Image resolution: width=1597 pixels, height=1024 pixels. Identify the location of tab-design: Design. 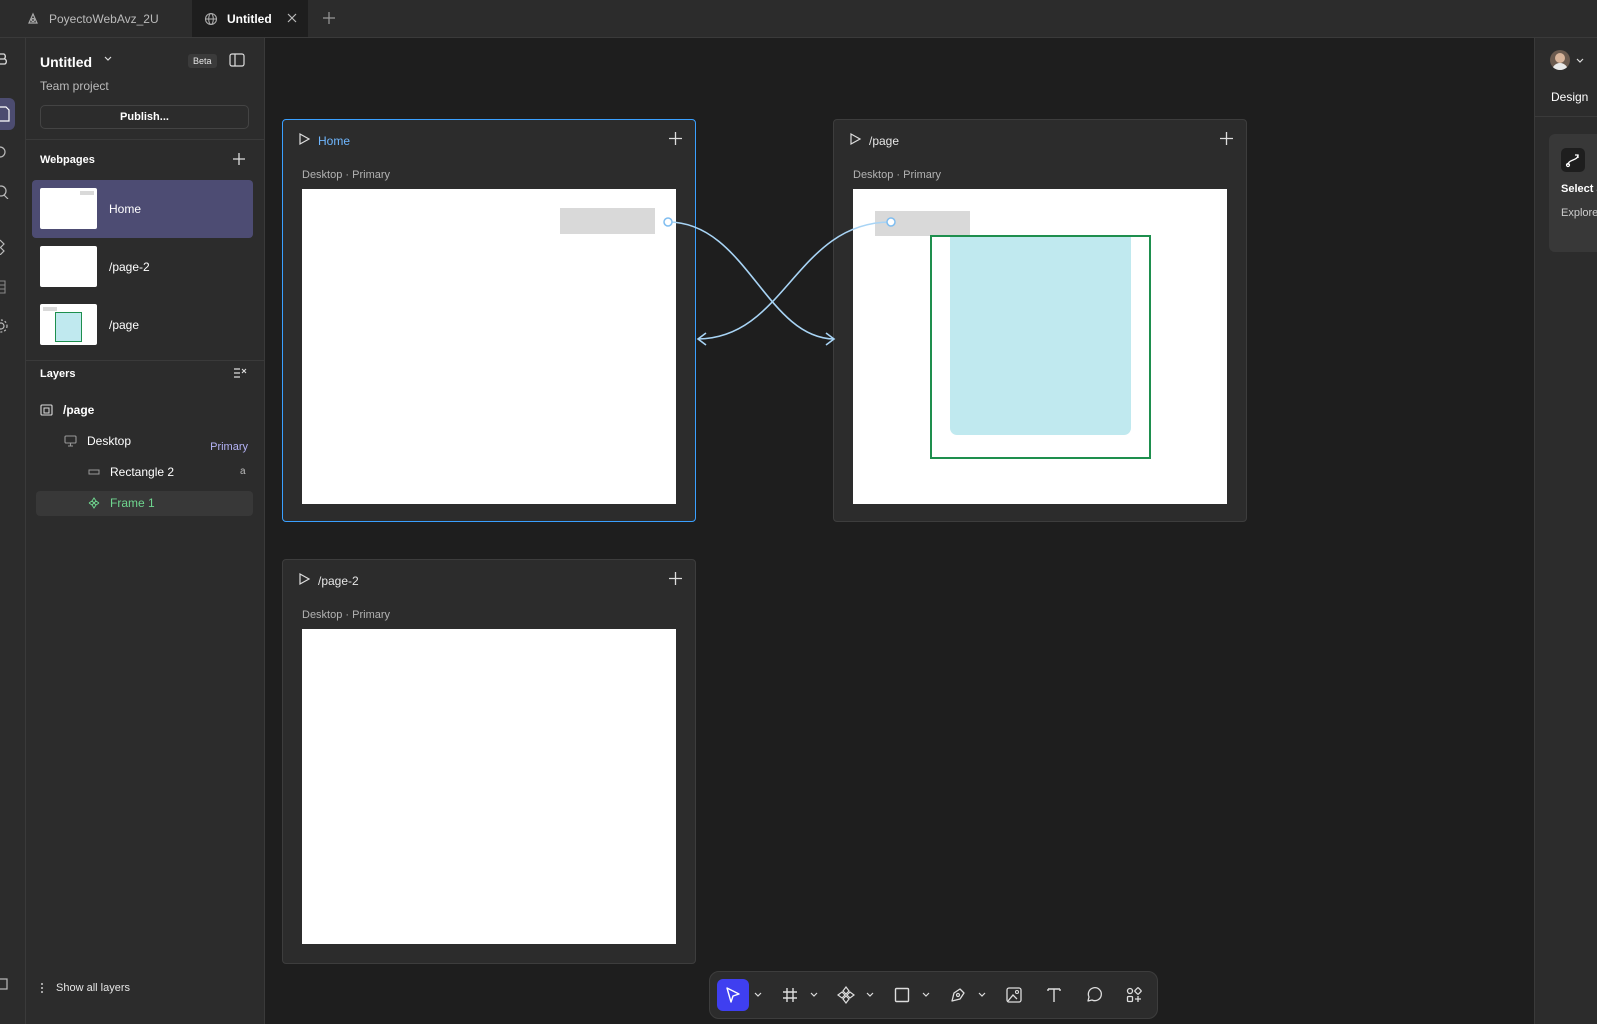
(1569, 97).